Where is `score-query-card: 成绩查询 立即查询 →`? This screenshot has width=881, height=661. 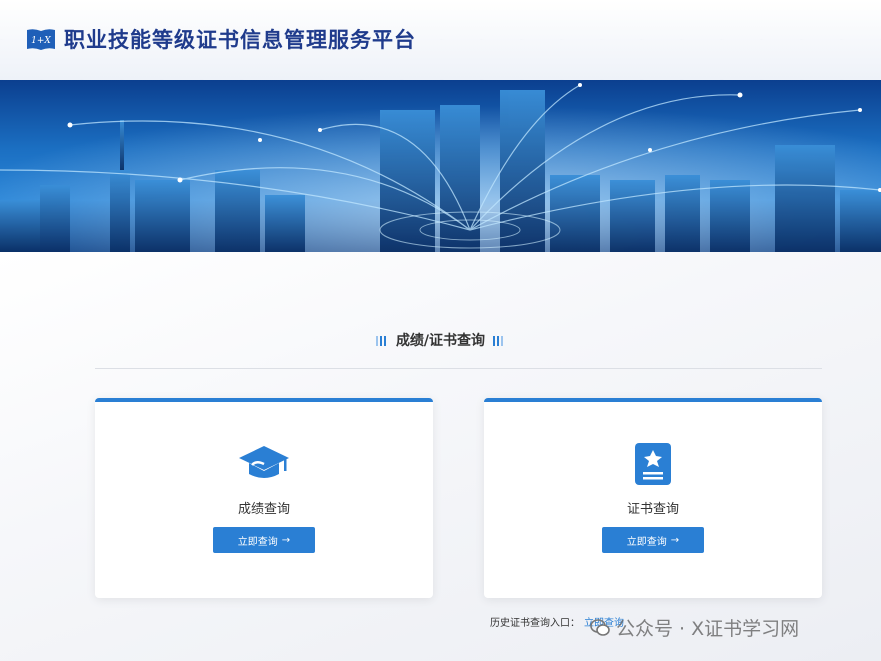 score-query-card: 成绩查询 立即查询 → is located at coordinates (264, 498).